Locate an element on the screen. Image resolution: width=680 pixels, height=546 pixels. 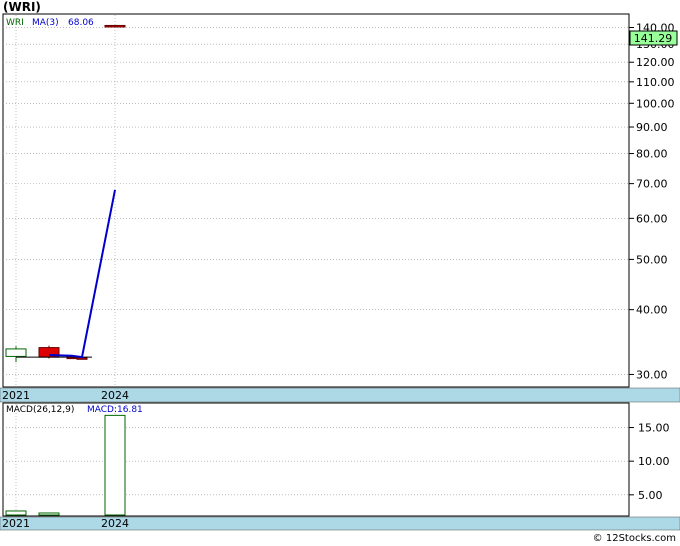
last-price-value: 141.29 is located at coordinates (653, 38).